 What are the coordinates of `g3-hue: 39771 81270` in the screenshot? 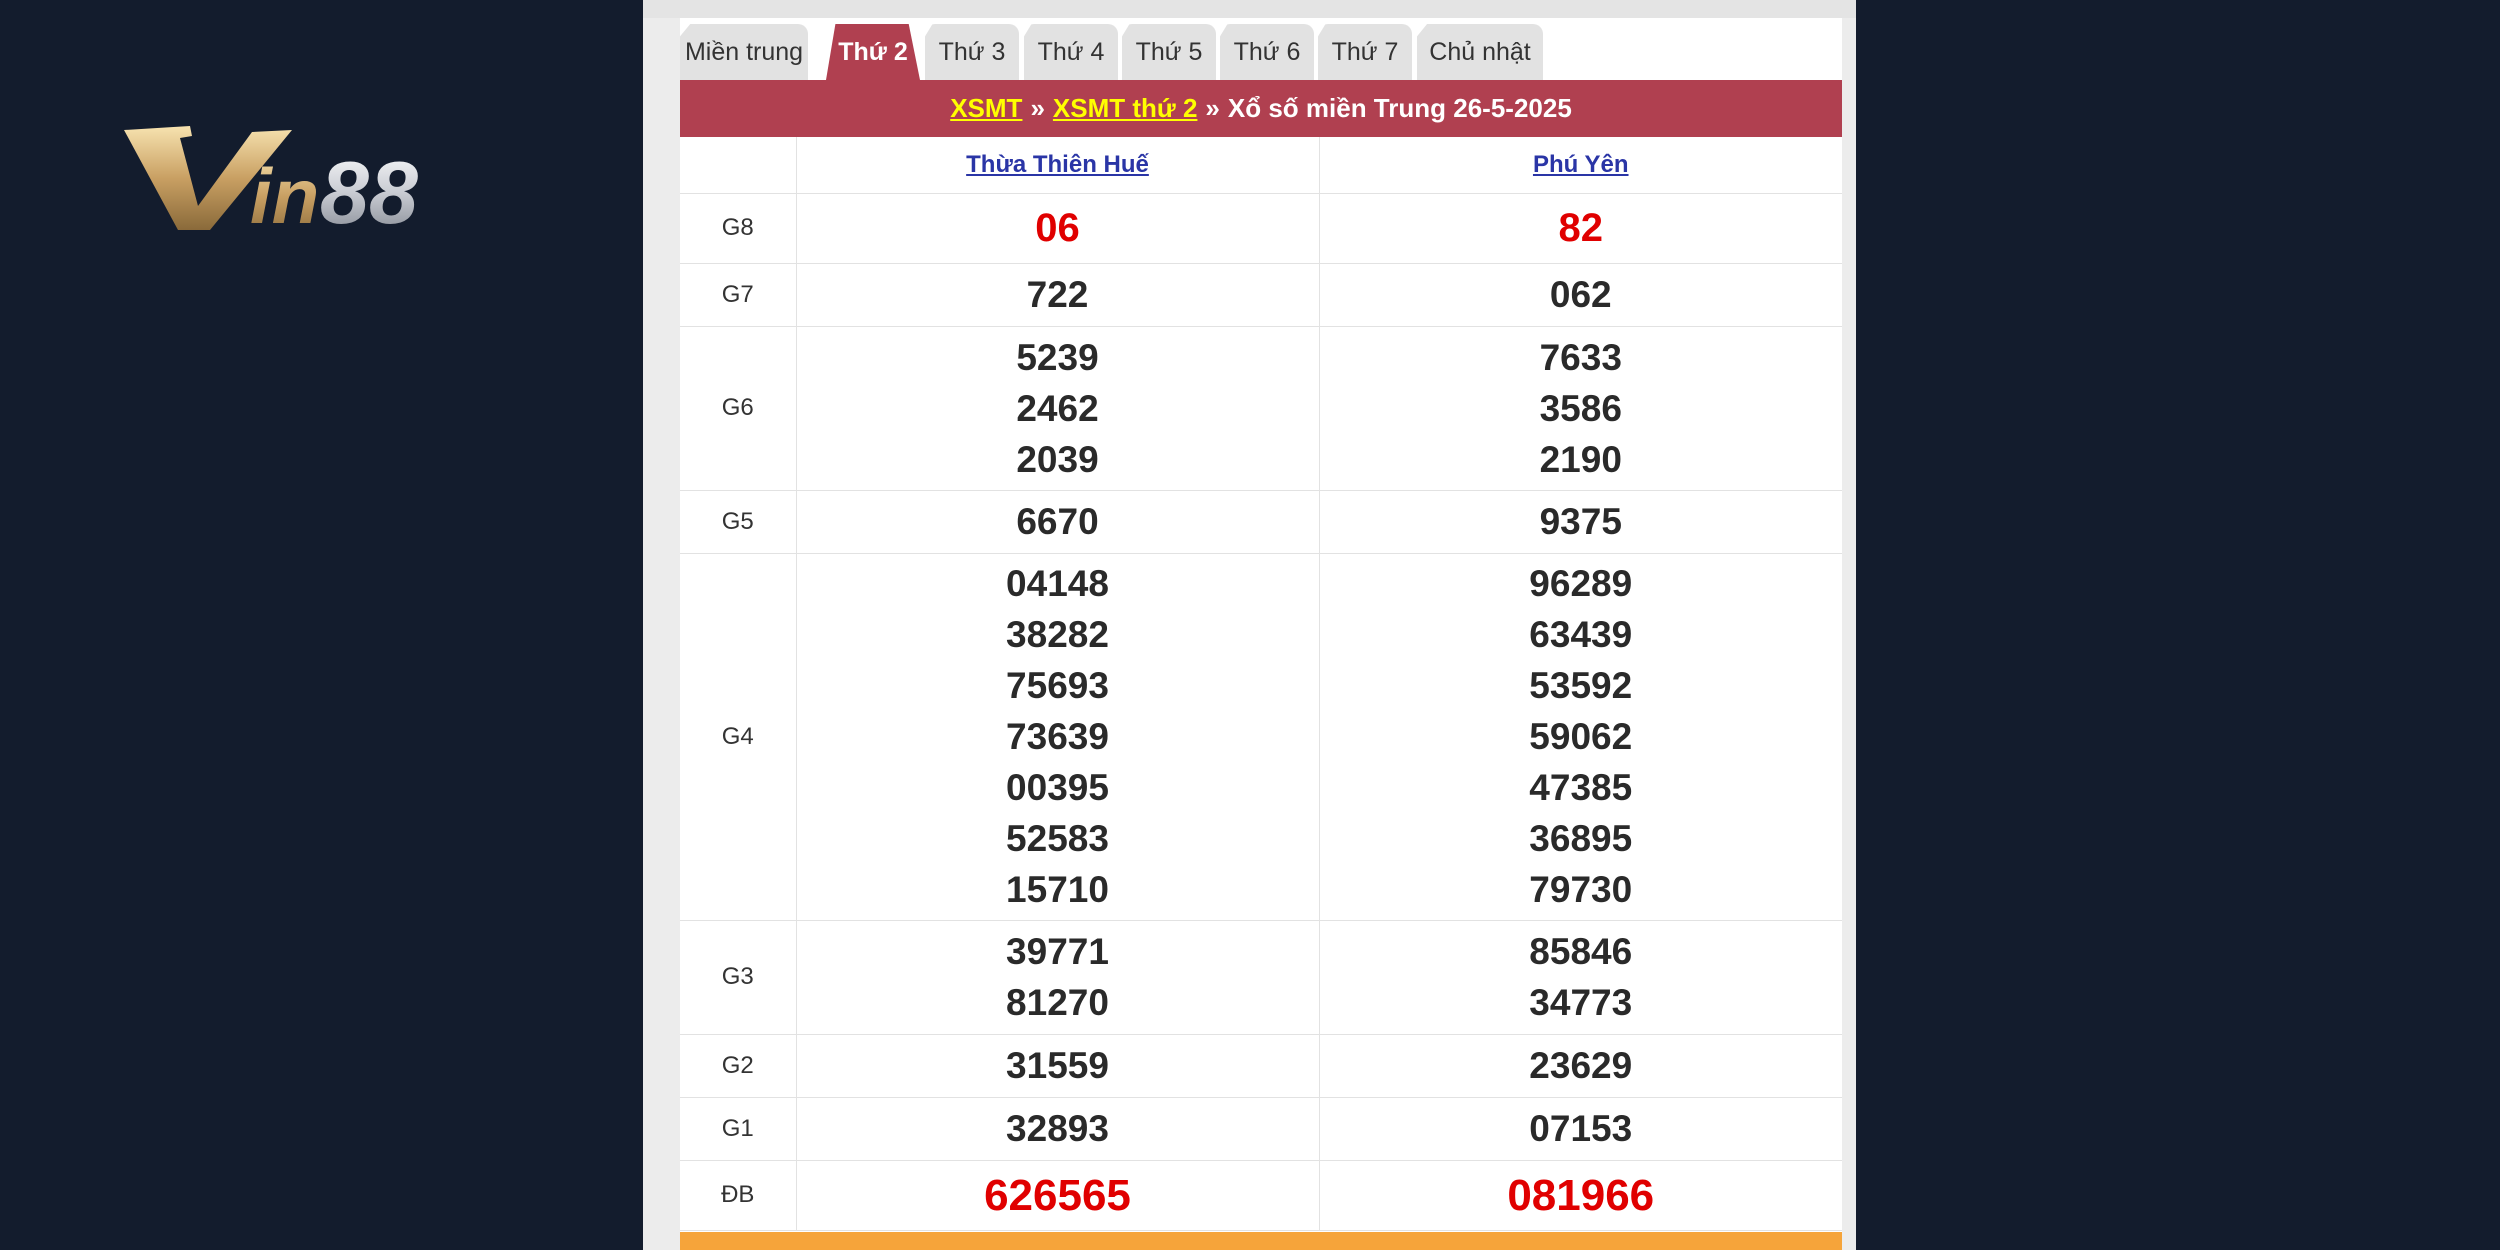 It's located at (1057, 977).